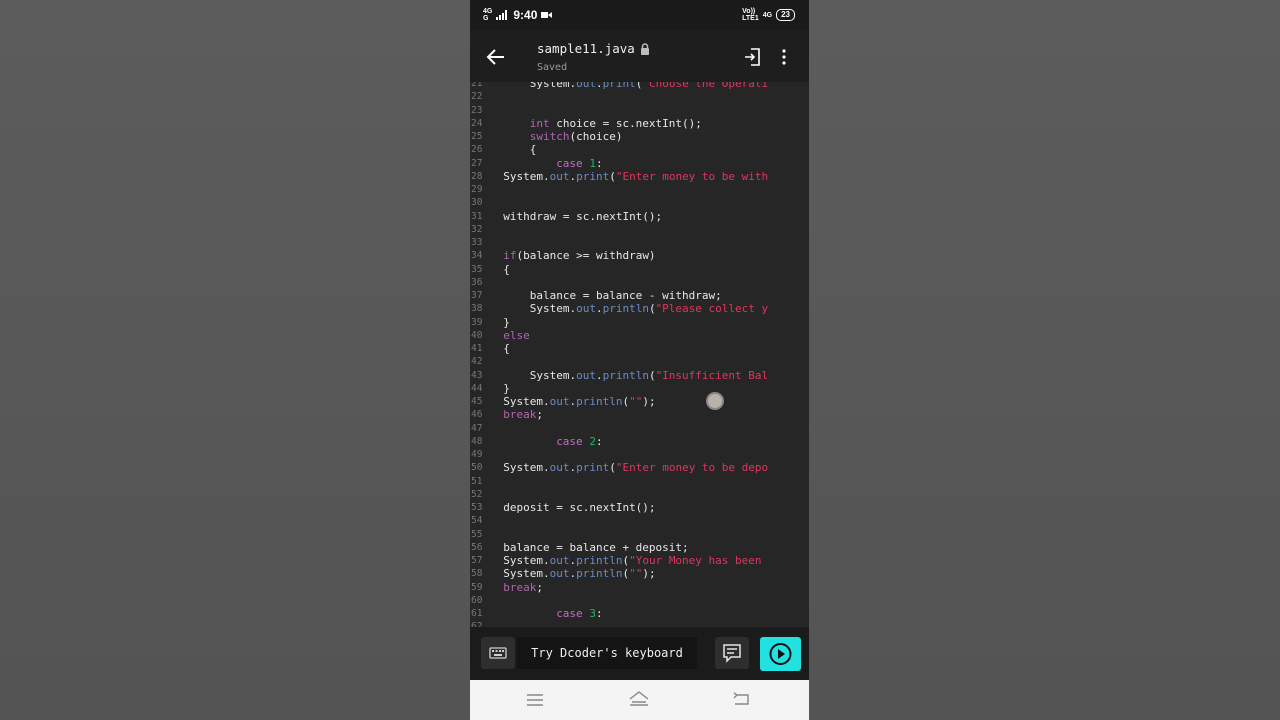 The width and height of the screenshot is (1280, 720). I want to click on recent-apps-icon, so click(535, 700).